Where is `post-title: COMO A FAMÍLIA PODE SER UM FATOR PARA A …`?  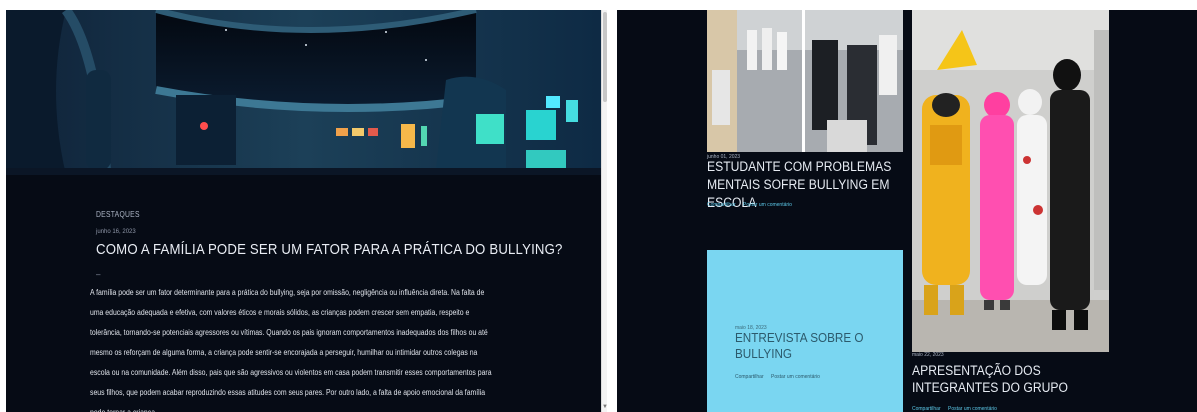 post-title: COMO A FAMÍLIA PODE SER UM FATOR PARA A … is located at coordinates (329, 249).